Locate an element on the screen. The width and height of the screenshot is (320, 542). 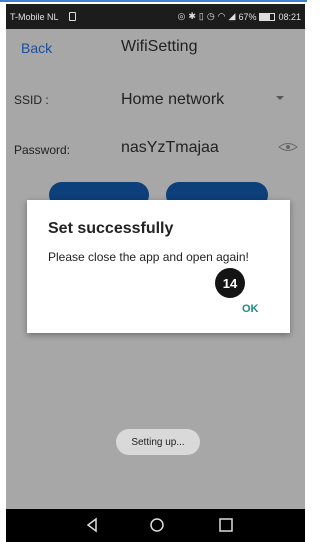
carrier-name: T-Mobile NL is located at coordinates (34, 16).